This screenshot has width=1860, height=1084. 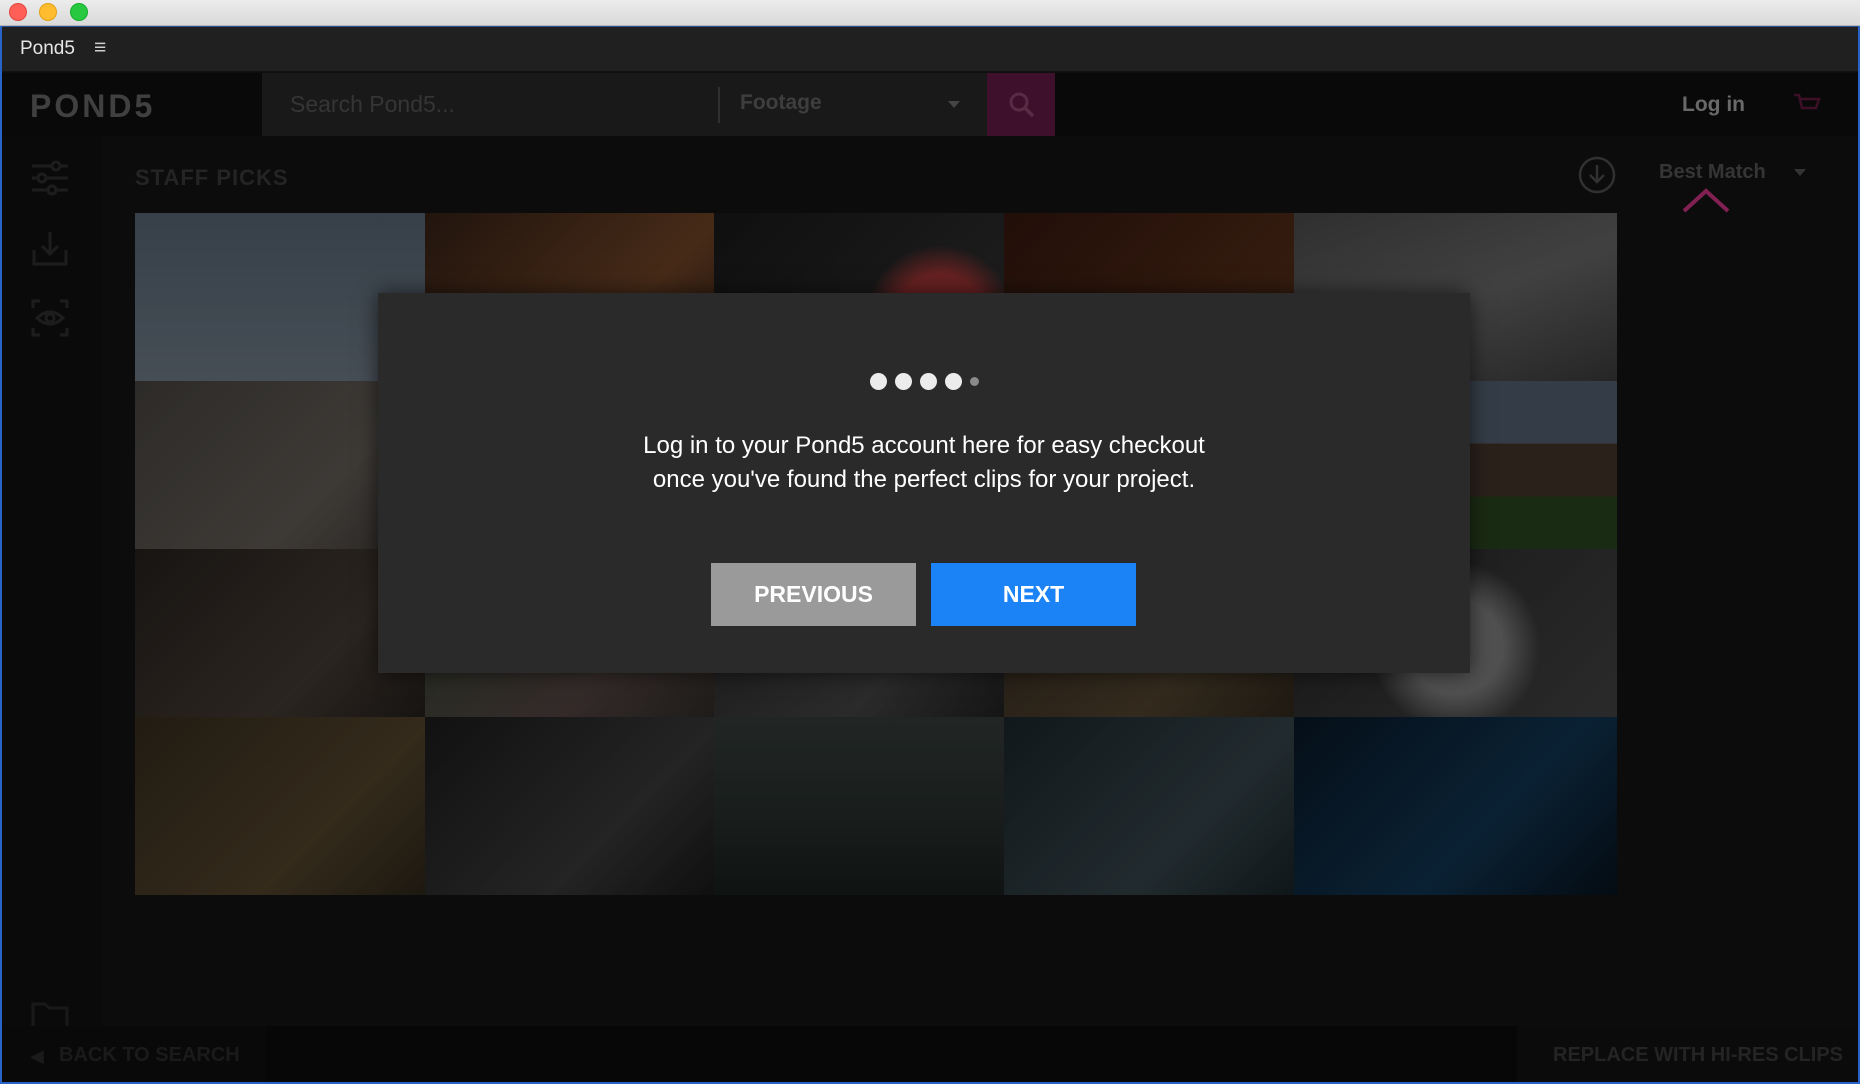 I want to click on step-indicator, so click(x=924, y=382).